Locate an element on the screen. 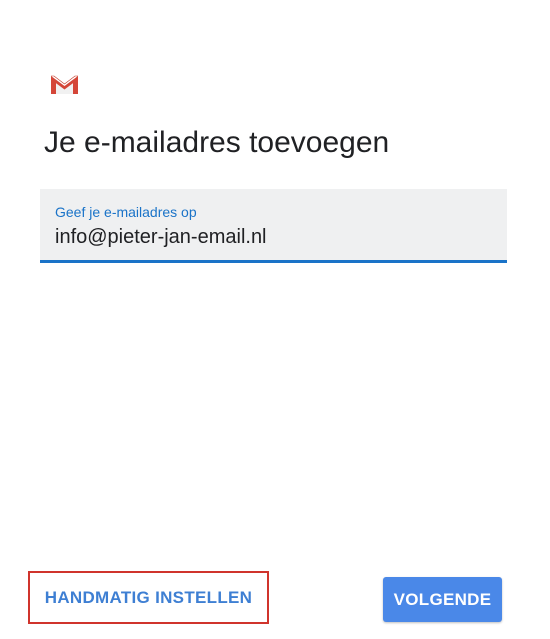 The width and height of the screenshot is (550, 639). next-button: VOLGENDE is located at coordinates (442, 599).